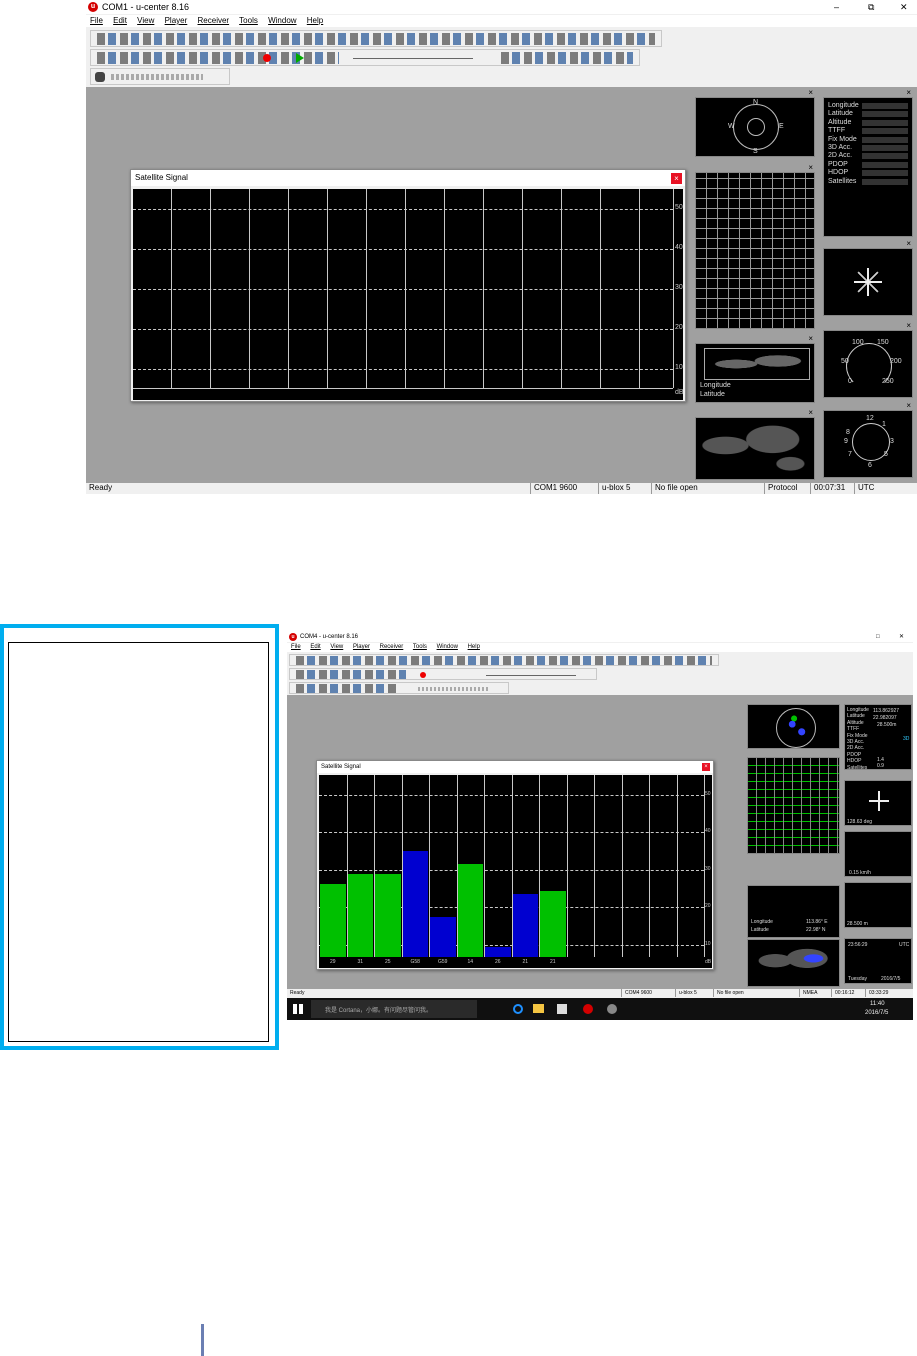 This screenshot has width=917, height=1356. Describe the element at coordinates (868, 360) in the screenshot. I see `speed-gauge-panel: × 100 150 50 200 0 250` at that location.